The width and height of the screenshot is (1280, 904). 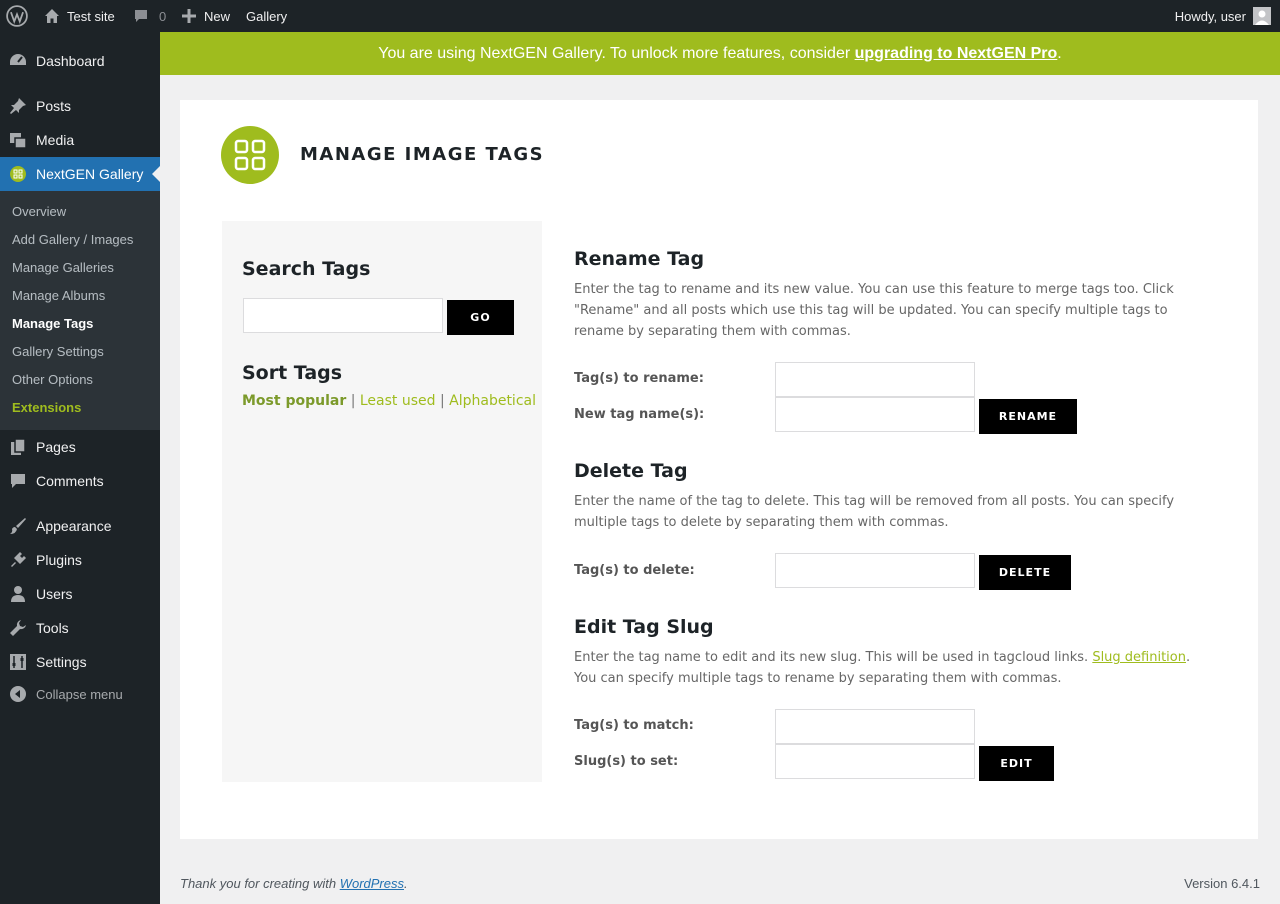 What do you see at coordinates (422, 154) in the screenshot?
I see `page-title: MANAGE IMAGE TAGS` at bounding box center [422, 154].